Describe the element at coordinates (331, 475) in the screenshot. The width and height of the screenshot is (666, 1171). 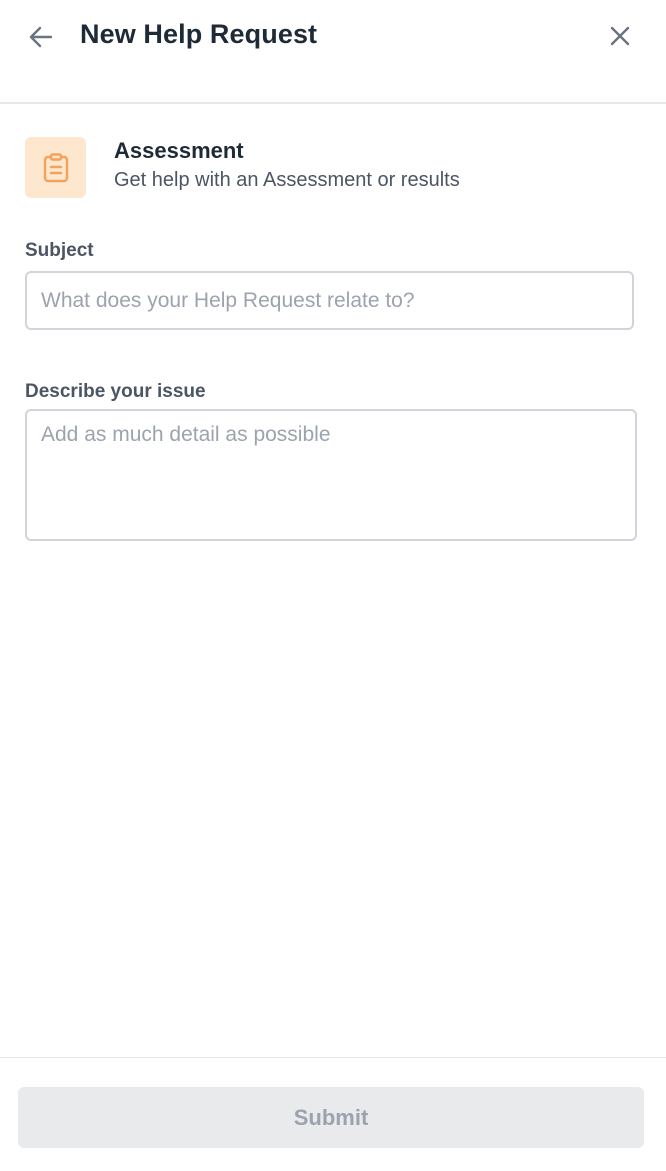
I see `issue-textarea` at that location.